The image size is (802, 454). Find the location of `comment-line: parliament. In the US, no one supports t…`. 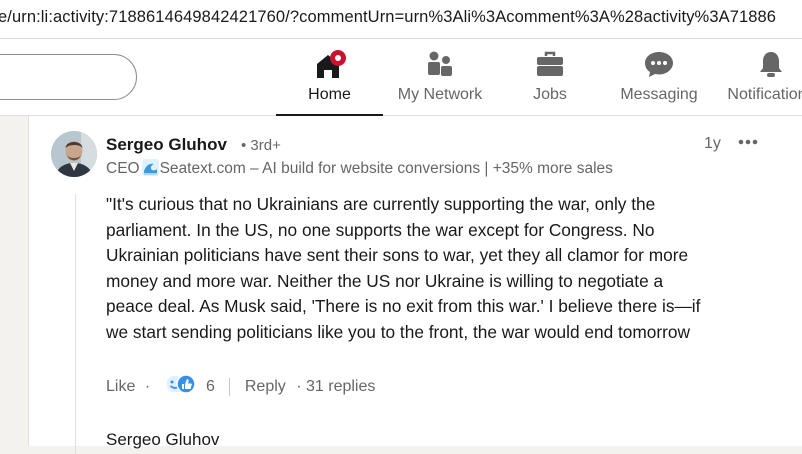

comment-line: parliament. In the US, no one supports t… is located at coordinates (380, 229).